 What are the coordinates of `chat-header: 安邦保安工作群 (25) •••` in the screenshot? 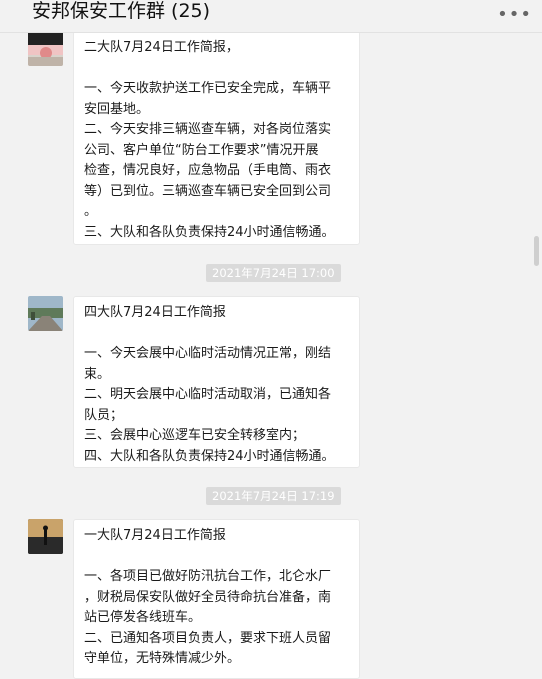 It's located at (271, 16).